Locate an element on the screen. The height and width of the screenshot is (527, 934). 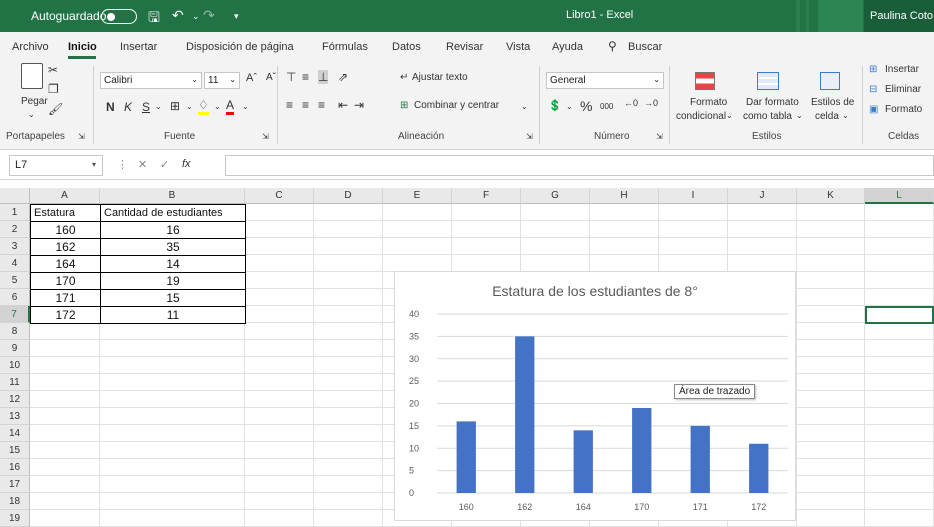
name-box: L7 ▾ is located at coordinates (56, 165).